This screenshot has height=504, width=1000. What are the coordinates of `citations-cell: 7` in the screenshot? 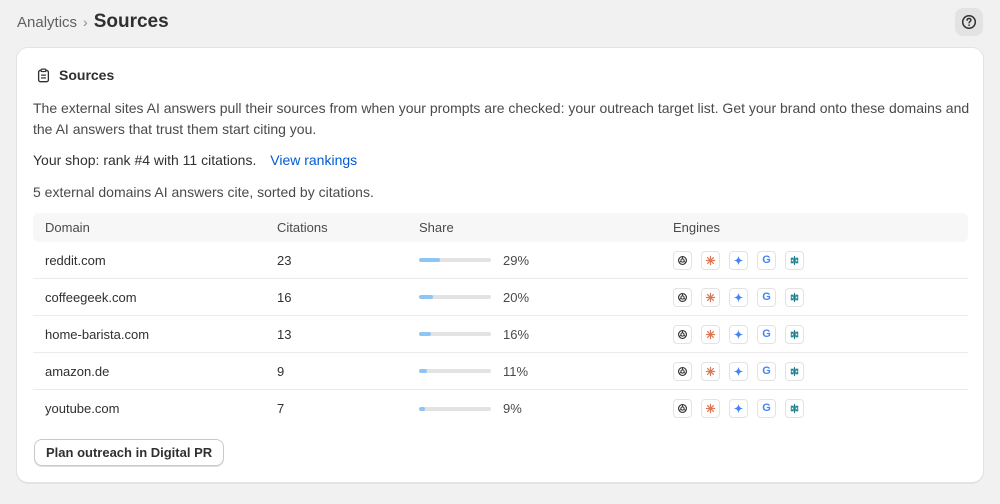 It's located at (281, 408).